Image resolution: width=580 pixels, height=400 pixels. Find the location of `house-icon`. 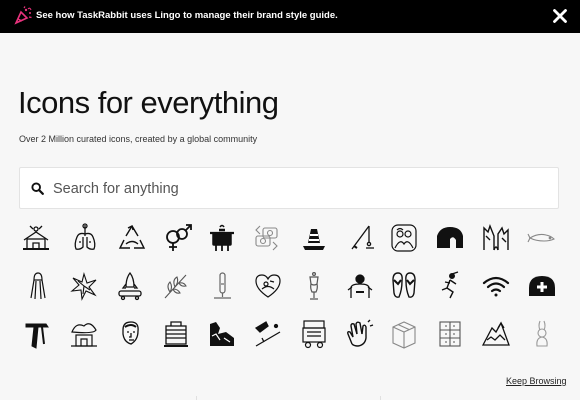

house-icon is located at coordinates (450, 238).